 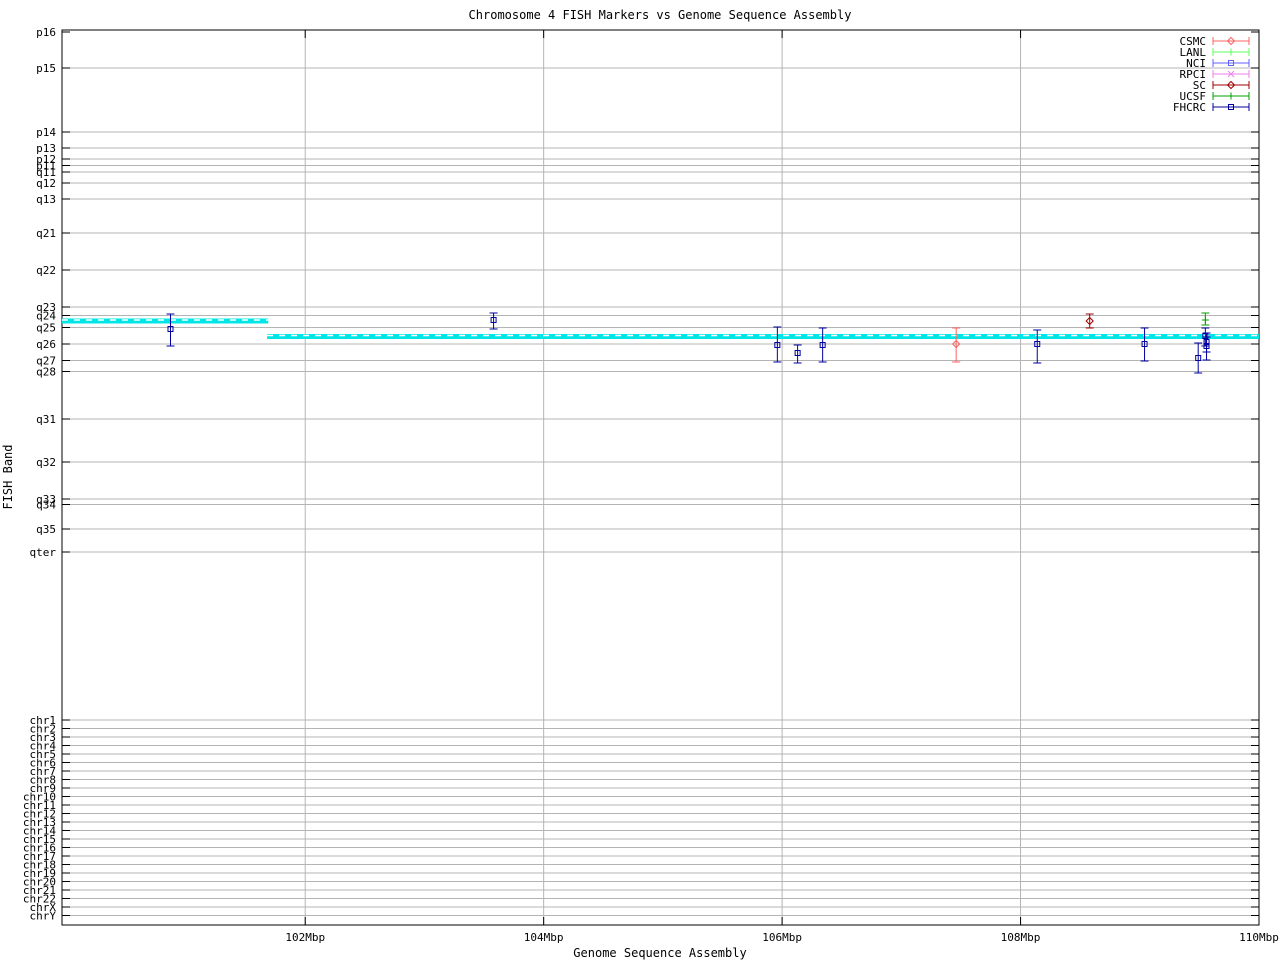 What do you see at coordinates (46, 32) in the screenshot?
I see `band-label: p16` at bounding box center [46, 32].